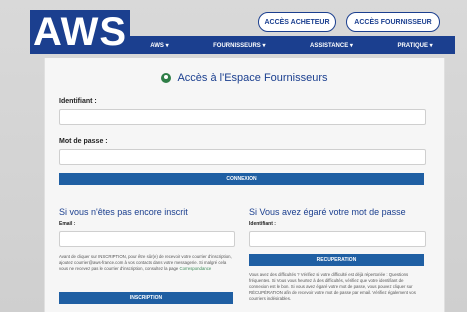 The image size is (467, 312). What do you see at coordinates (123, 212) in the screenshot?
I see `register-title: Si vous n'êtes pas encore inscrit` at bounding box center [123, 212].